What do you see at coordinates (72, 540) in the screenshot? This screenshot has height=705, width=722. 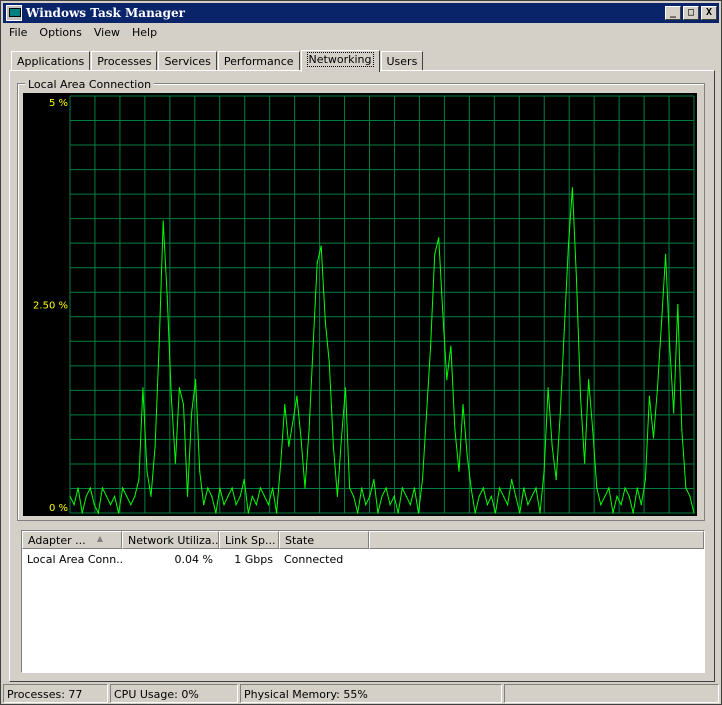 I see `col-adapter: Adapter ... ▲` at bounding box center [72, 540].